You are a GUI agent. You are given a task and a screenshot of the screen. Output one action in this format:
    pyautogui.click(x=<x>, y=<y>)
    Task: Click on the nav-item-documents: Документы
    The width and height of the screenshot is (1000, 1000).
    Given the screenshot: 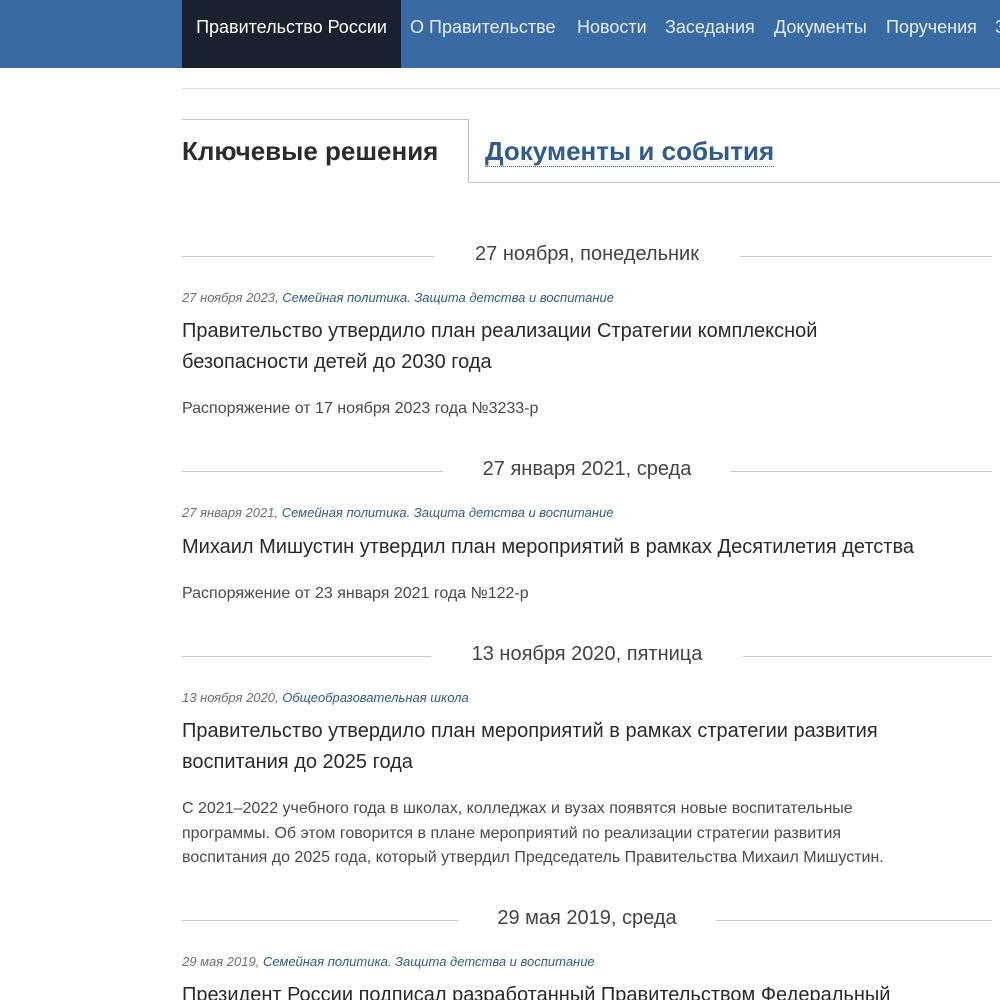 What is the action you would take?
    pyautogui.click(x=820, y=34)
    